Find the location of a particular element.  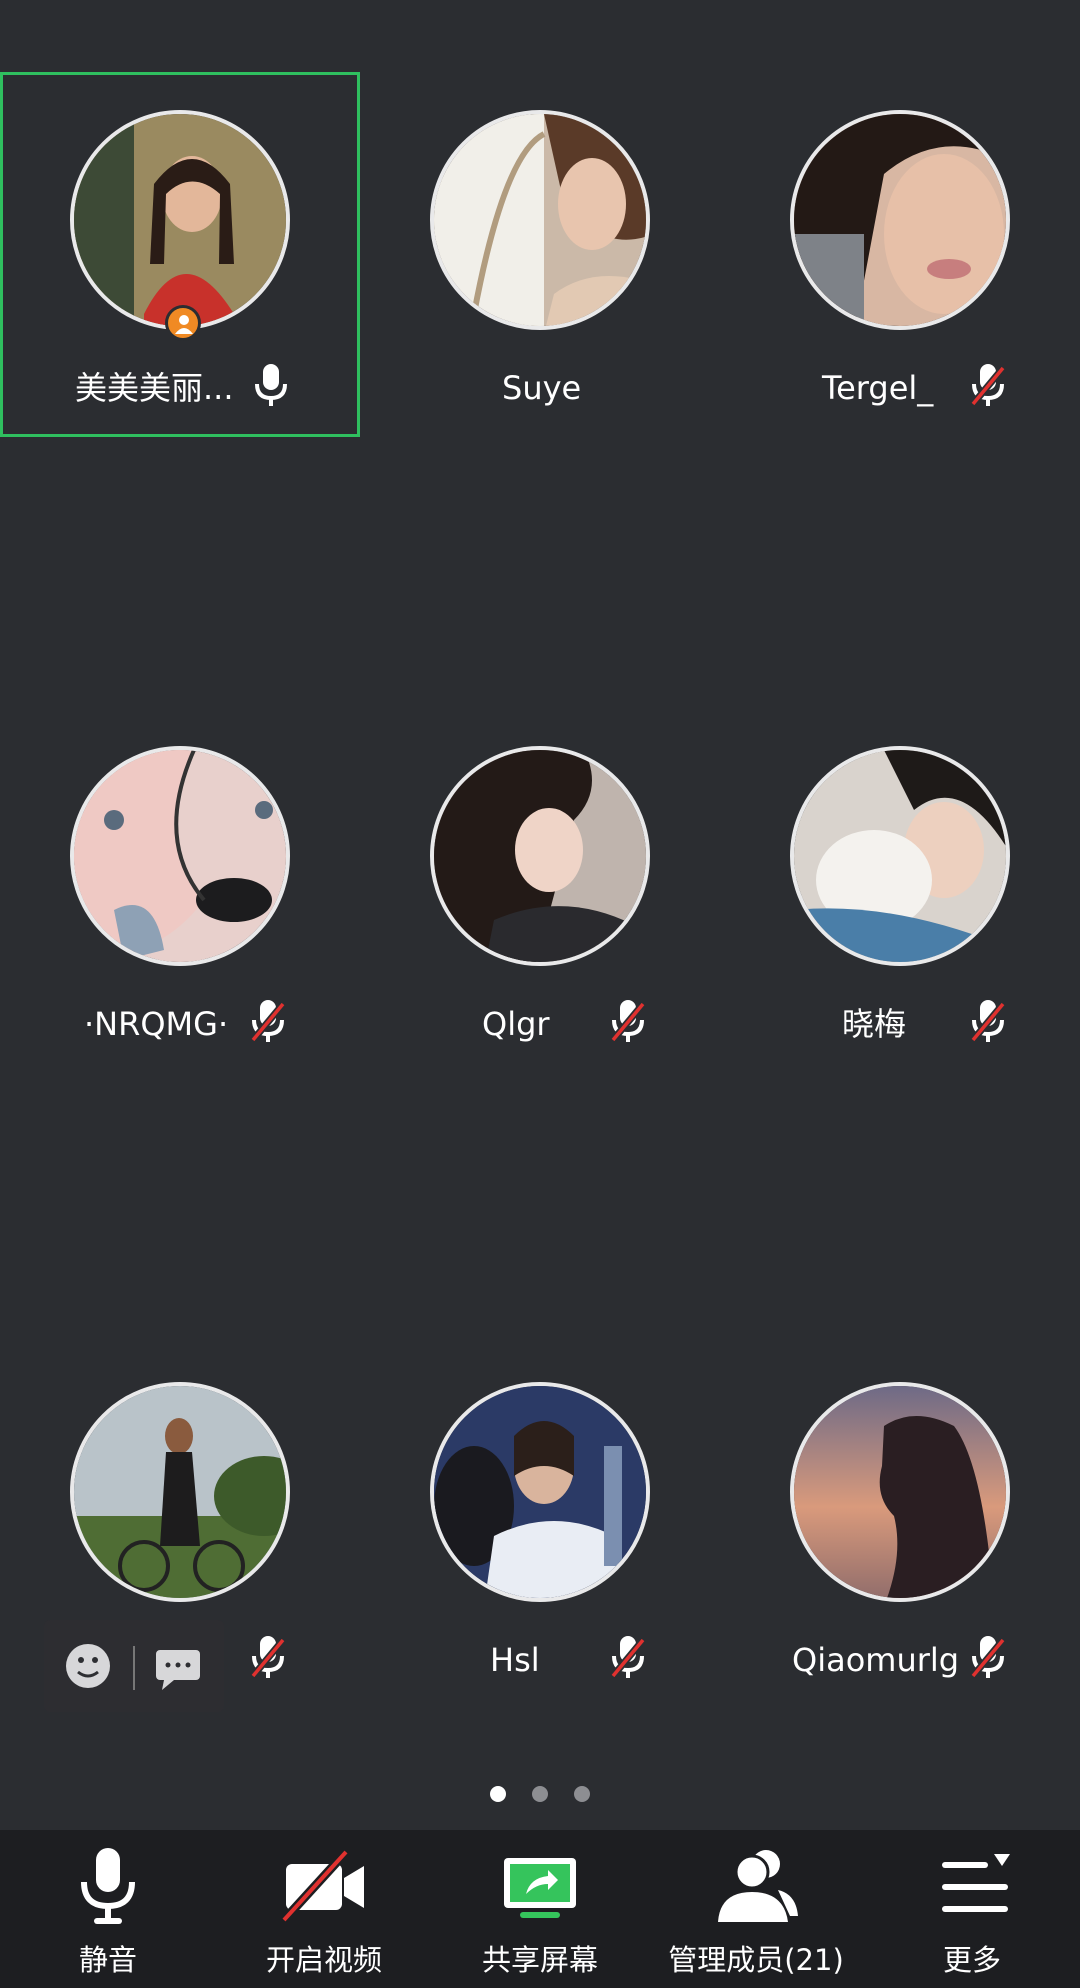

microphone-icon is located at coordinates (108, 1886).